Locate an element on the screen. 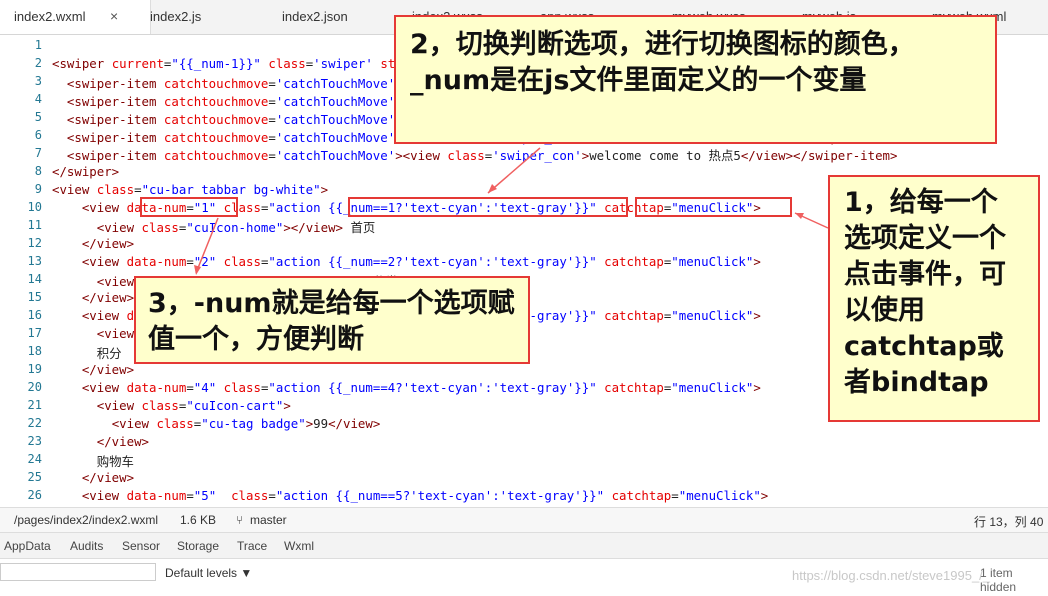 This screenshot has width=1048, height=596. line-number: 16 is located at coordinates (34, 315).